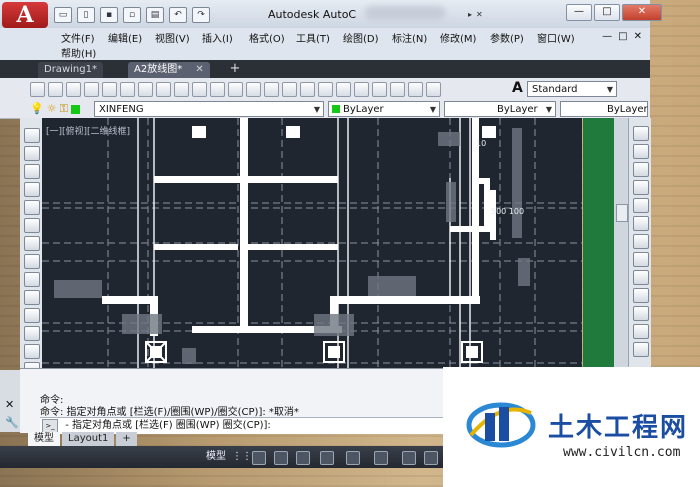 This screenshot has width=700, height=487. I want to click on tab-a2-drawing: A2放线图* ✕, so click(169, 70).